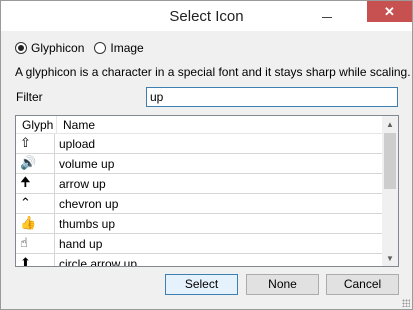 This screenshot has height=310, width=413. I want to click on minimize-button, so click(327, 14).